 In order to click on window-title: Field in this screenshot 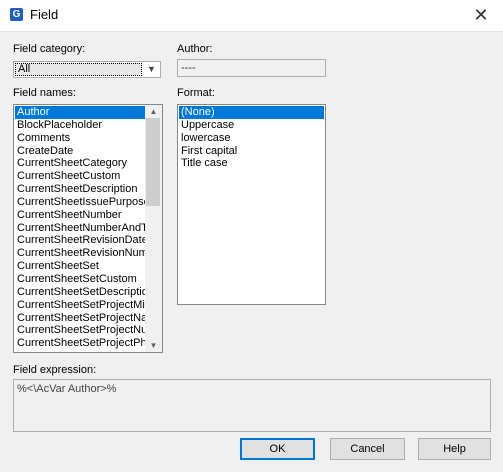, I will do `click(44, 14)`.